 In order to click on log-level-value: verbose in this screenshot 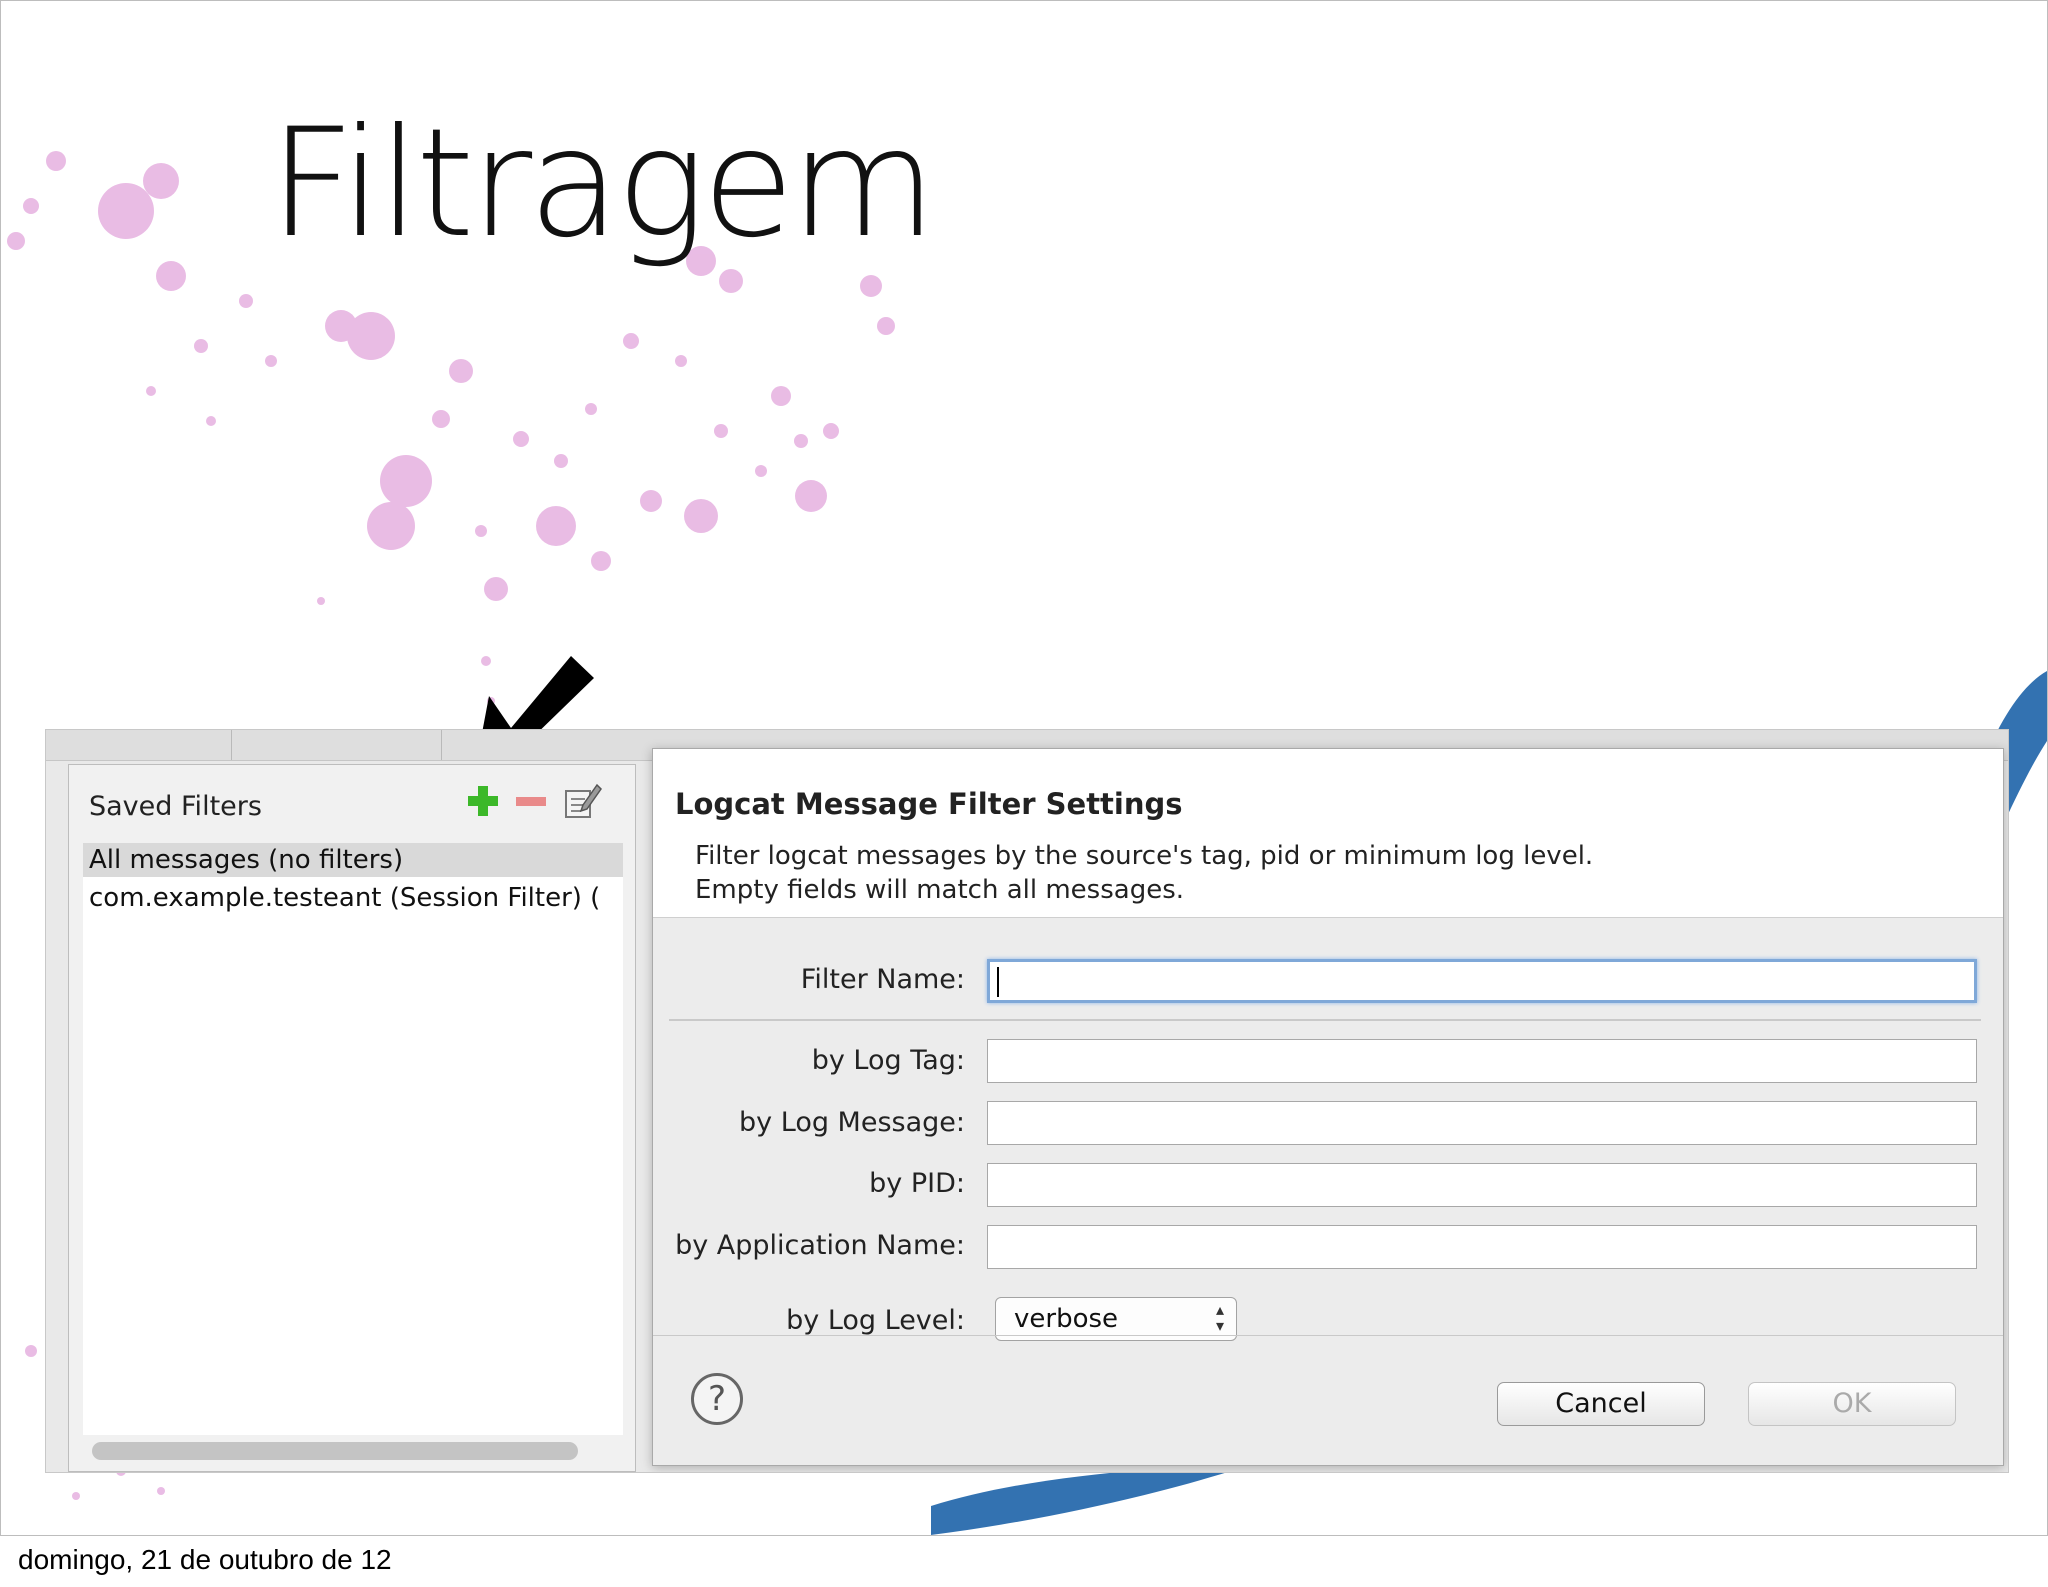, I will do `click(1066, 1319)`.